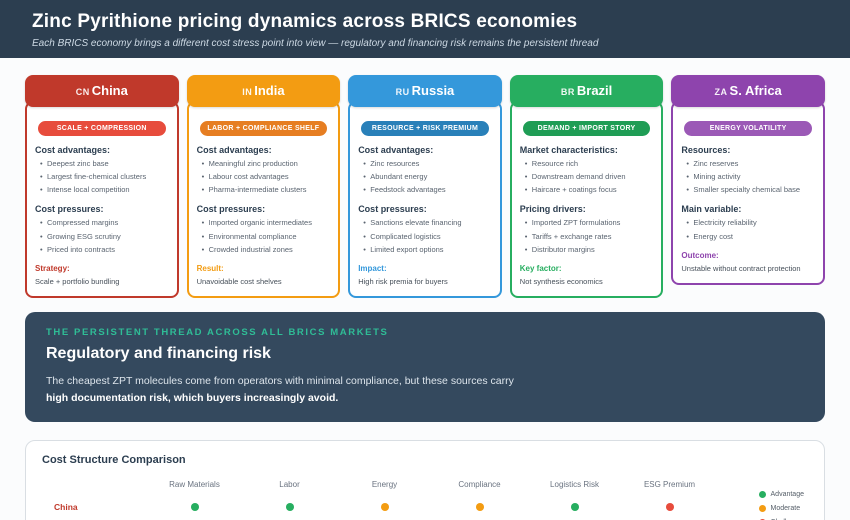  Describe the element at coordinates (247, 92) in the screenshot. I see `country-code: IN` at that location.